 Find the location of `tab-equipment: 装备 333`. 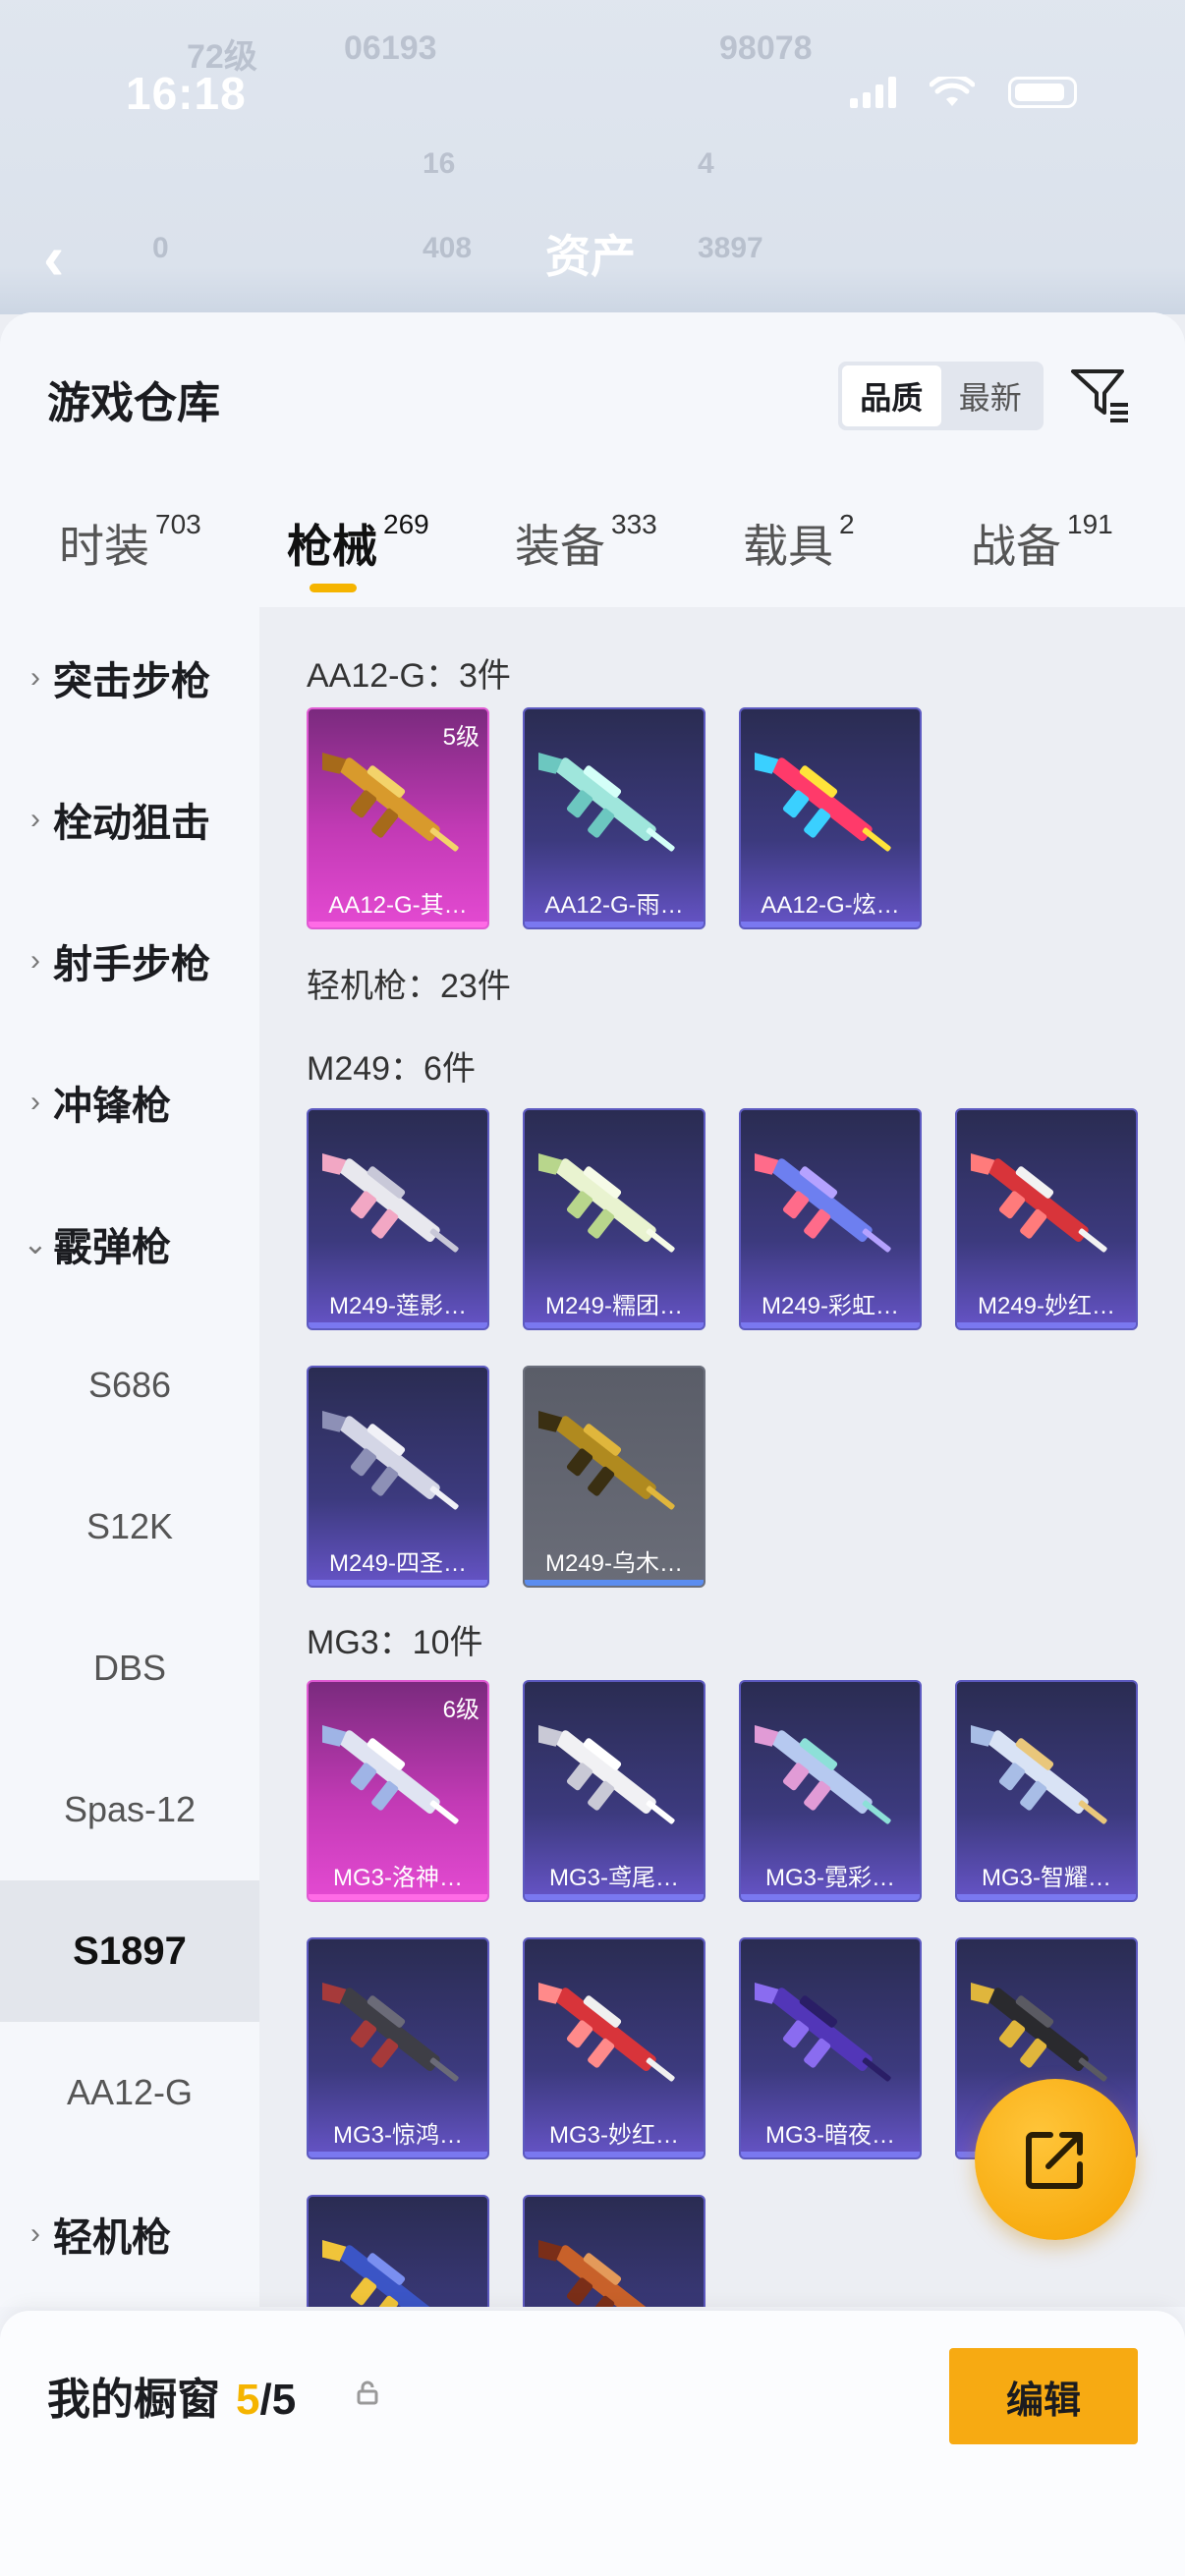

tab-equipment: 装备 333 is located at coordinates (586, 542).